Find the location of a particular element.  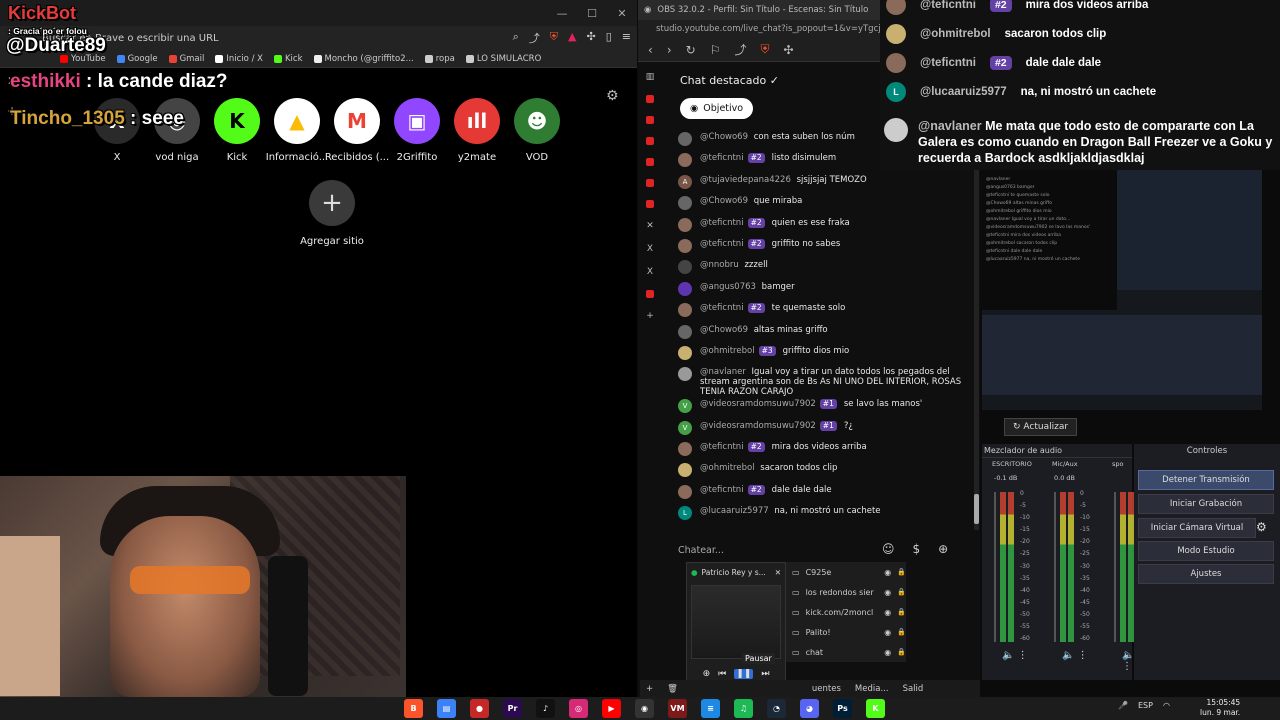

chat-scrollbar is located at coordinates (976, 330).